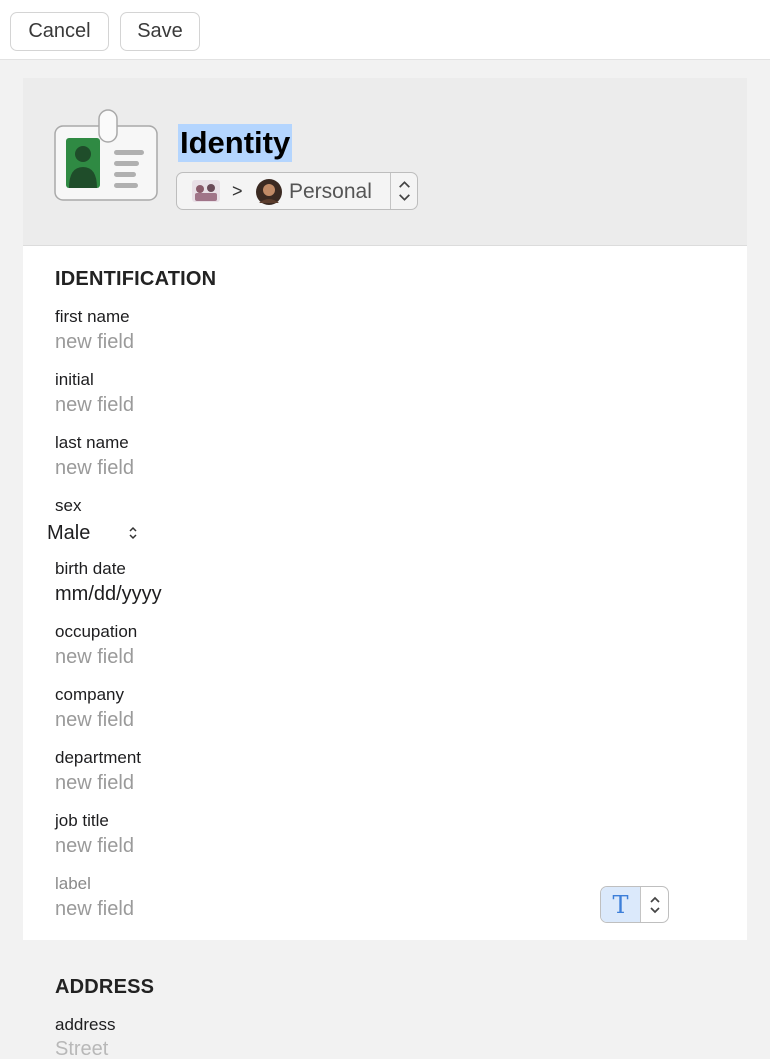 This screenshot has width=770, height=1059. Describe the element at coordinates (108, 594) in the screenshot. I see `birth-date-field: mm/dd/yyyy` at that location.